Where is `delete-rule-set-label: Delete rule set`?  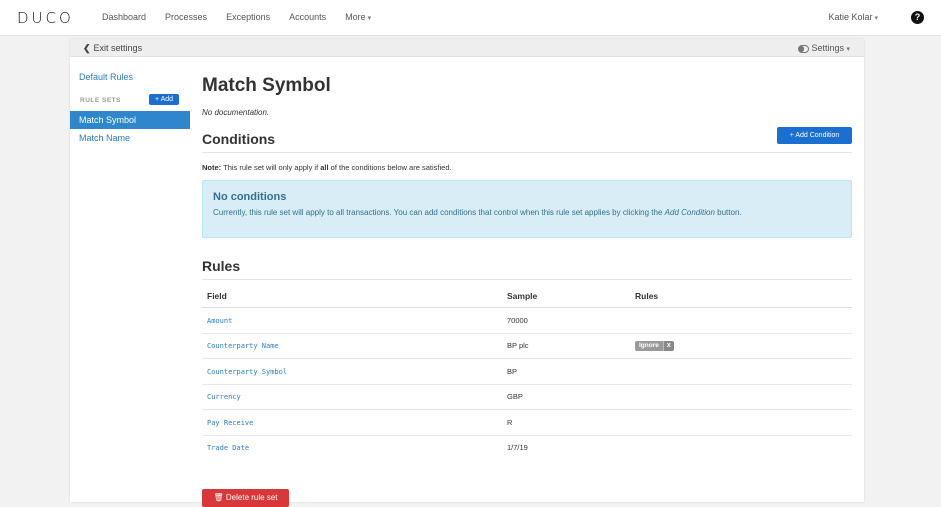
delete-rule-set-label: Delete rule set is located at coordinates (251, 497).